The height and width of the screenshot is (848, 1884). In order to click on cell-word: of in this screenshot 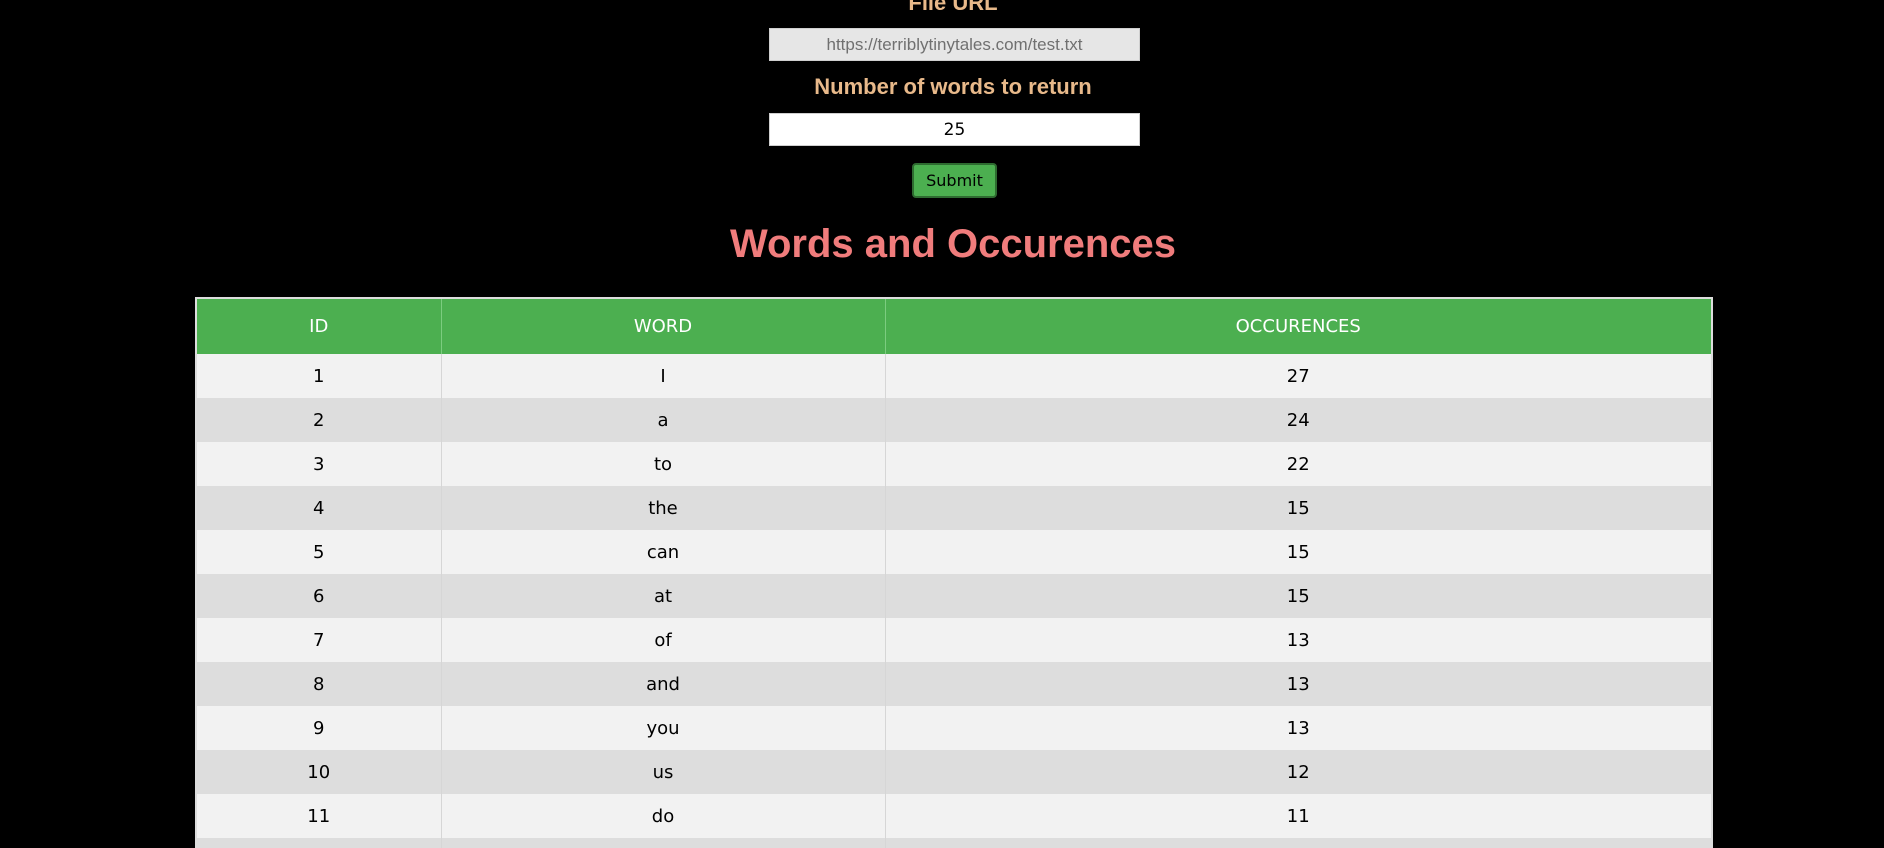, I will do `click(662, 640)`.